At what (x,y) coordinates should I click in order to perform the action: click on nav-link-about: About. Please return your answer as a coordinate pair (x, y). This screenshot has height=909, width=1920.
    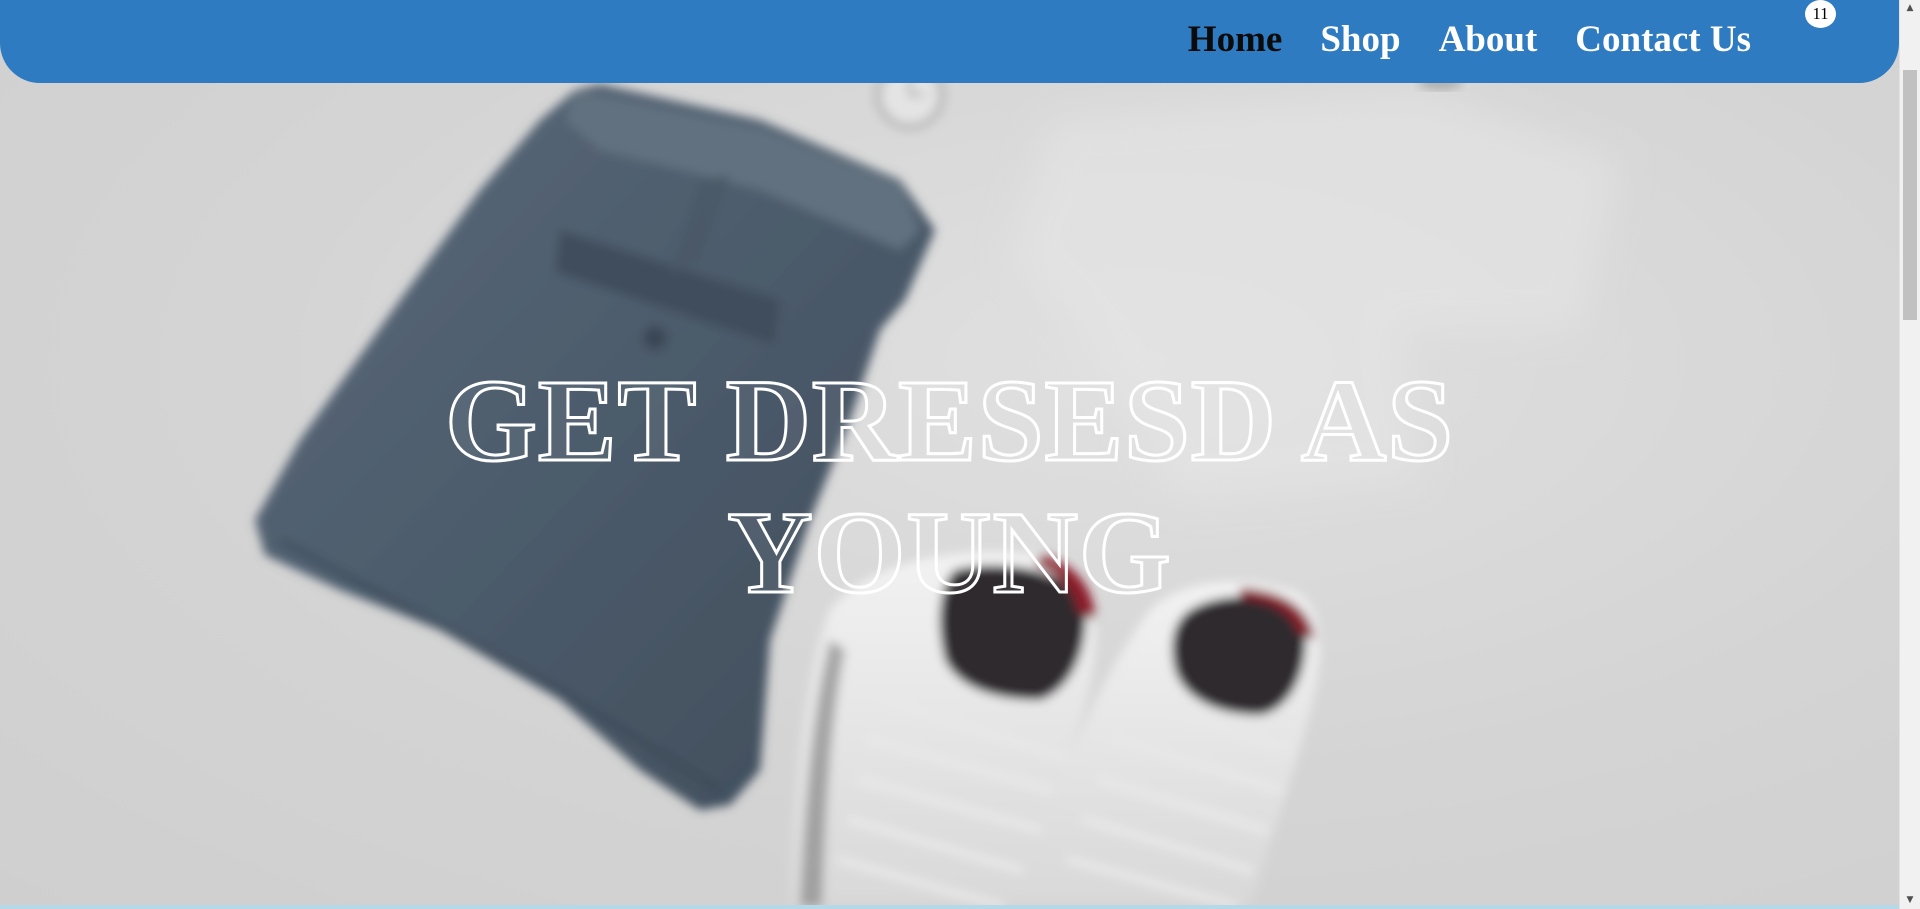
    Looking at the image, I should click on (1488, 39).